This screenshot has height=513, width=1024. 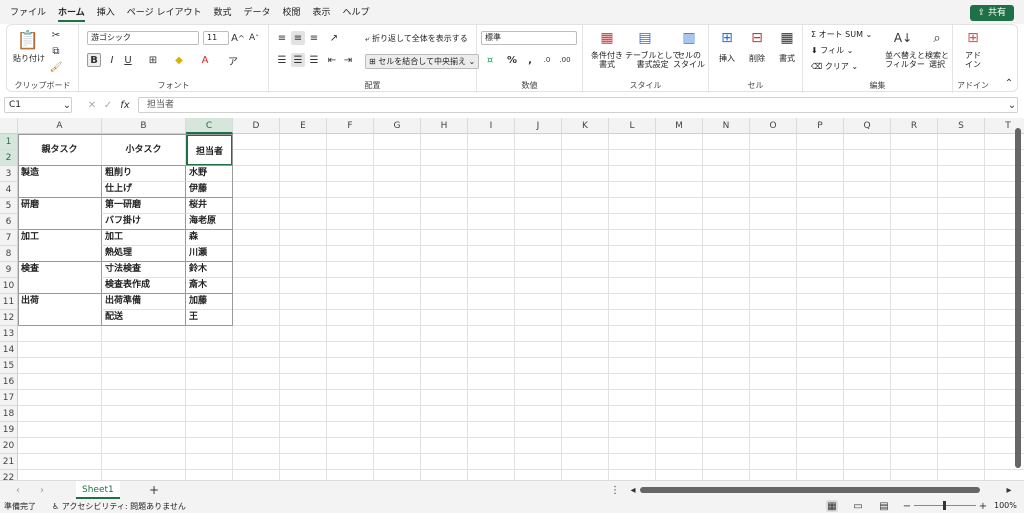 What do you see at coordinates (9, 126) in the screenshot?
I see `select-all-corner` at bounding box center [9, 126].